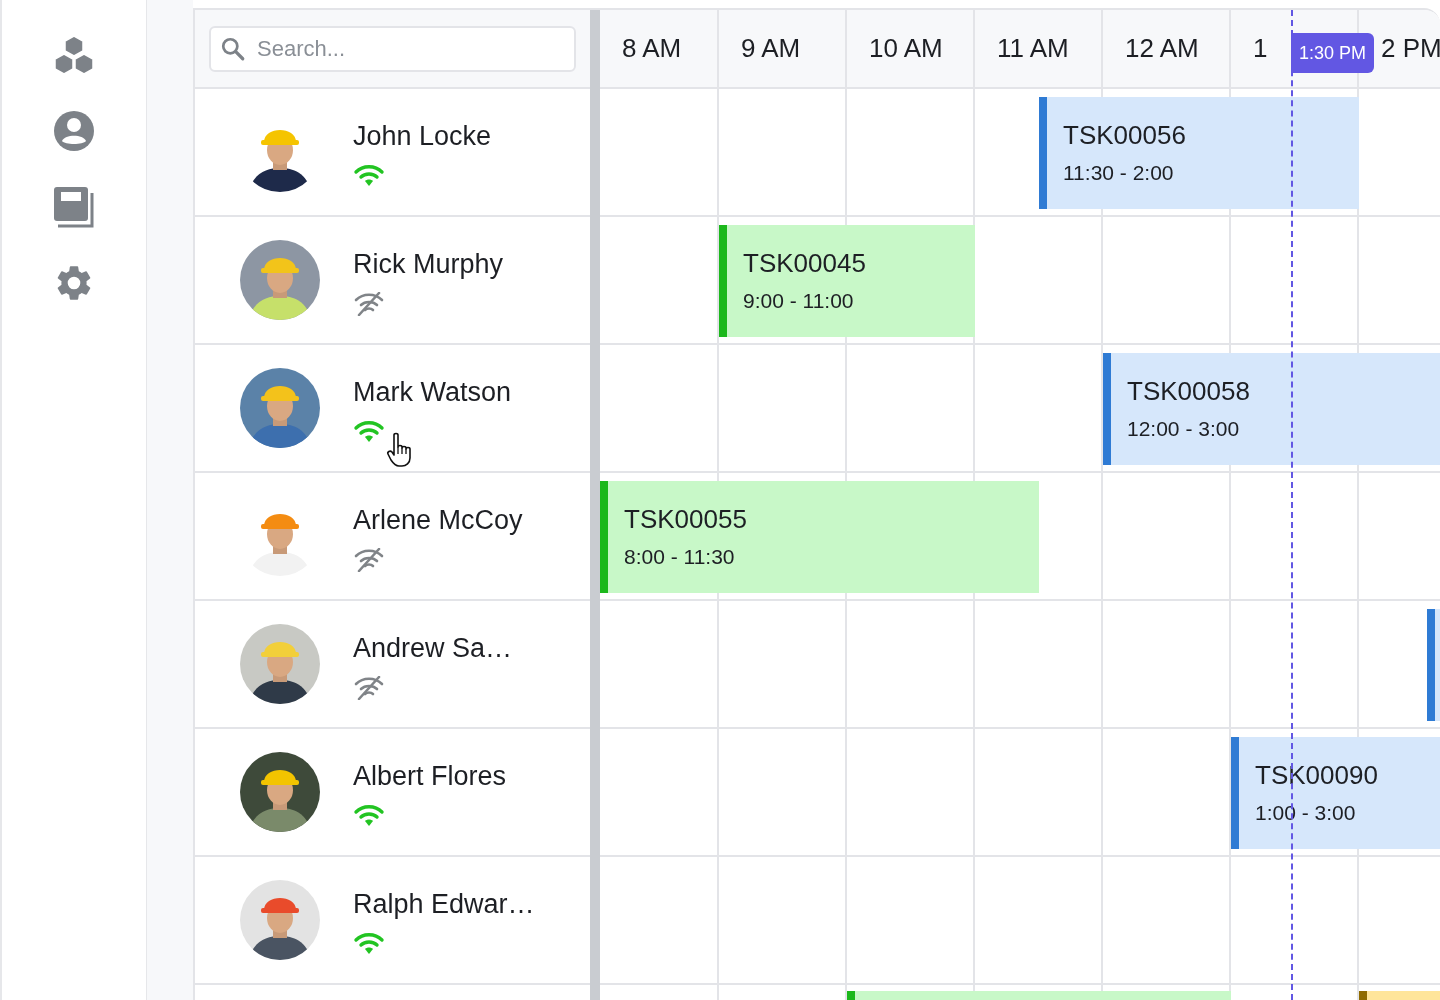  Describe the element at coordinates (851, 281) in the screenshot. I see `task-block: TSK00045 9:00 - 11:00` at that location.